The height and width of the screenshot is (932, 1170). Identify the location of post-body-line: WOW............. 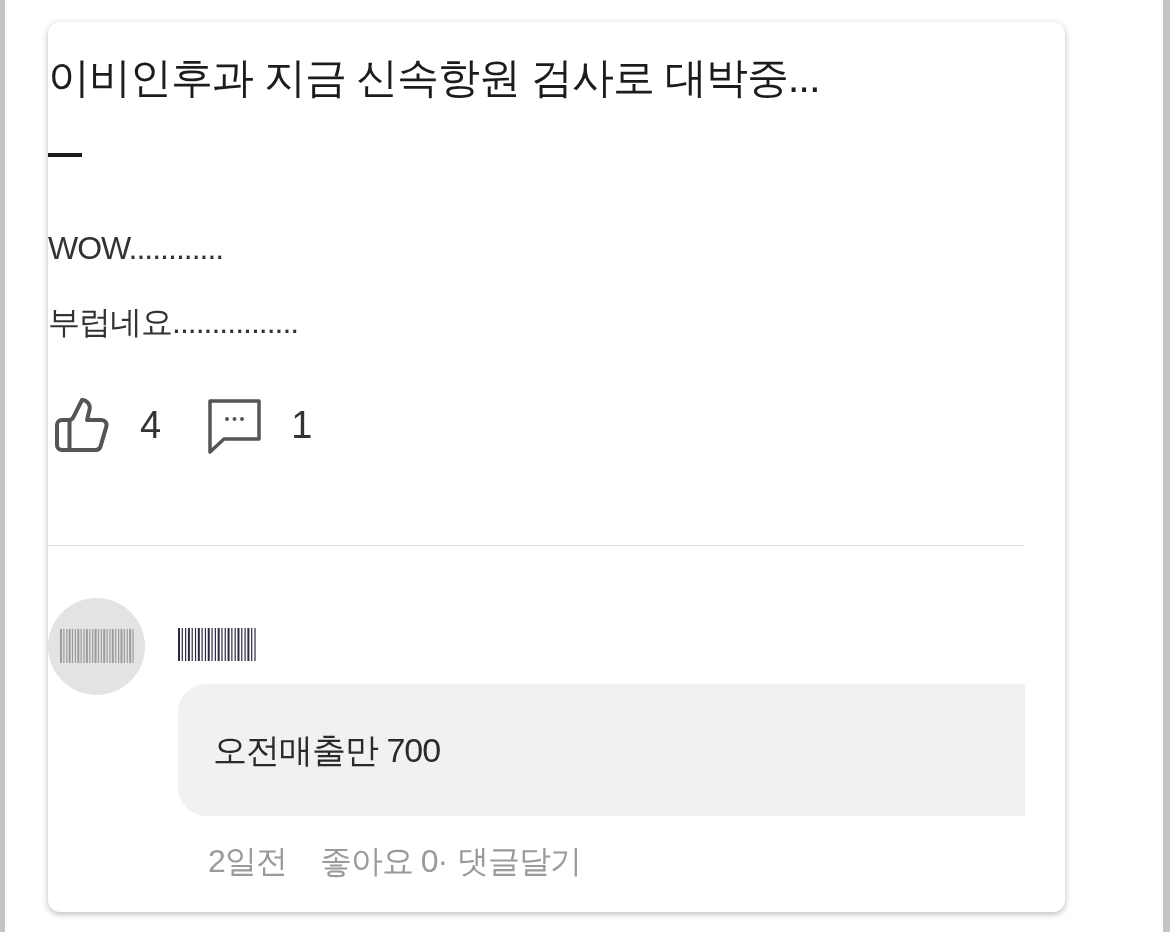
(136, 248).